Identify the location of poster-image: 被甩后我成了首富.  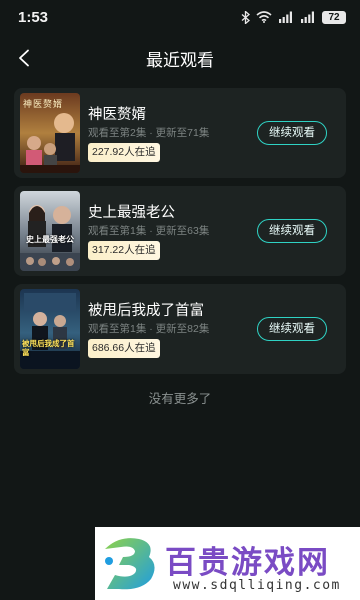
(50, 329).